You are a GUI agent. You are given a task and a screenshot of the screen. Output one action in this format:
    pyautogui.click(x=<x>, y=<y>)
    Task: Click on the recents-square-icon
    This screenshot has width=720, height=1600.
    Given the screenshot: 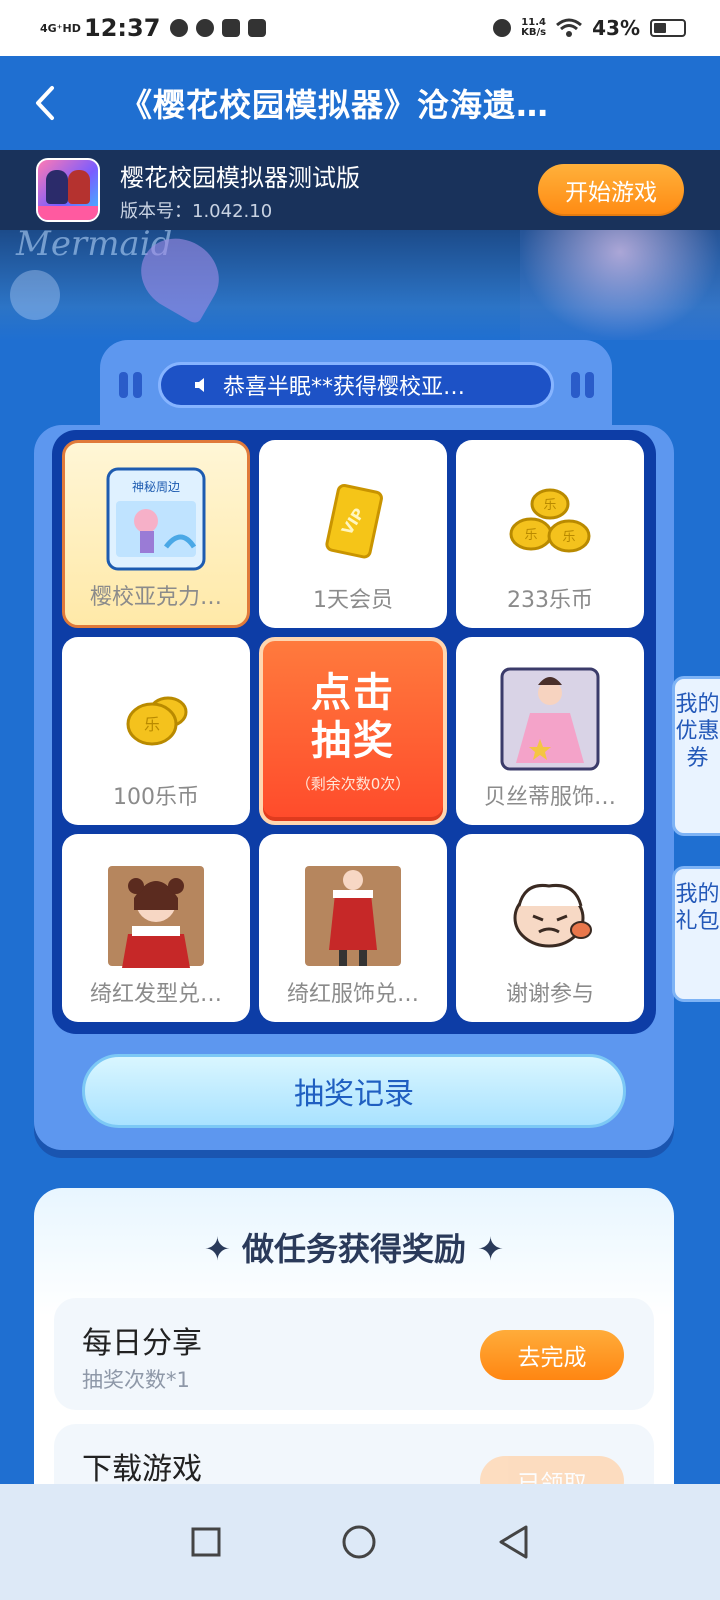 What is the action you would take?
    pyautogui.click(x=206, y=1542)
    